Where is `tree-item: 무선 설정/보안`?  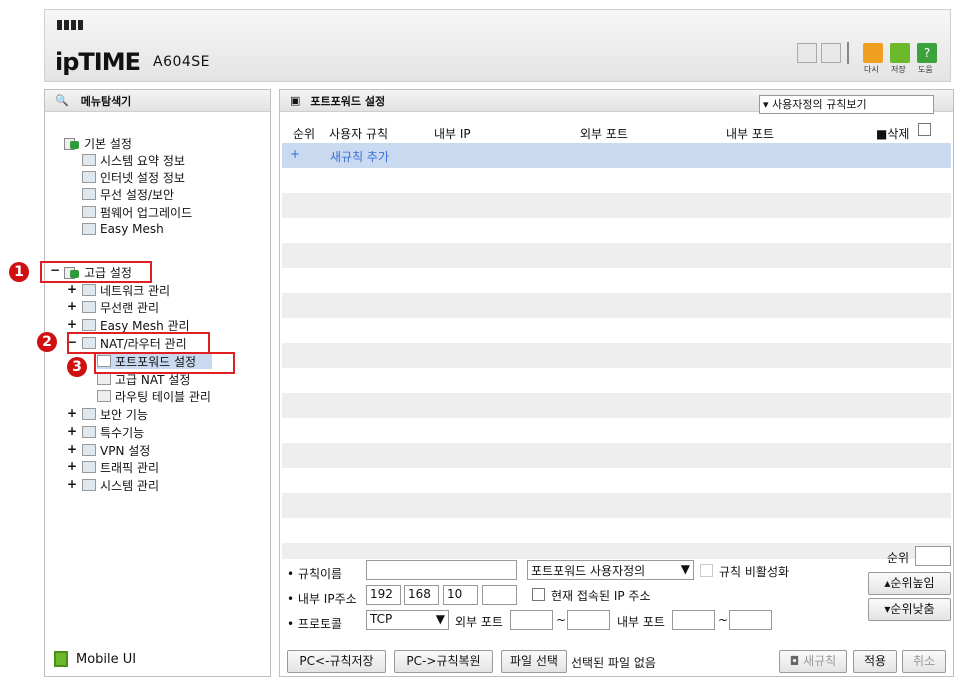
tree-item: 무선 설정/보안 is located at coordinates (128, 194).